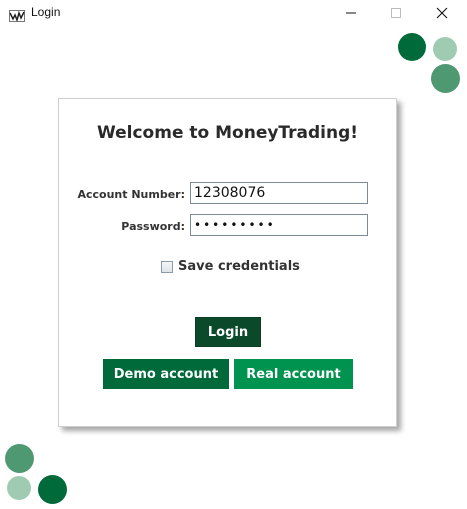 The width and height of the screenshot is (467, 509). What do you see at coordinates (167, 266) in the screenshot?
I see `save-credentials-checkbox` at bounding box center [167, 266].